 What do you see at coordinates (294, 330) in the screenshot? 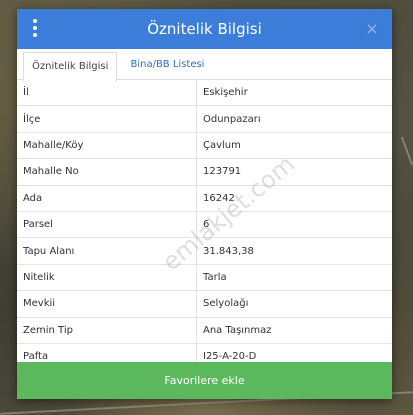
I see `row-value: Ana Taşınmaz` at bounding box center [294, 330].